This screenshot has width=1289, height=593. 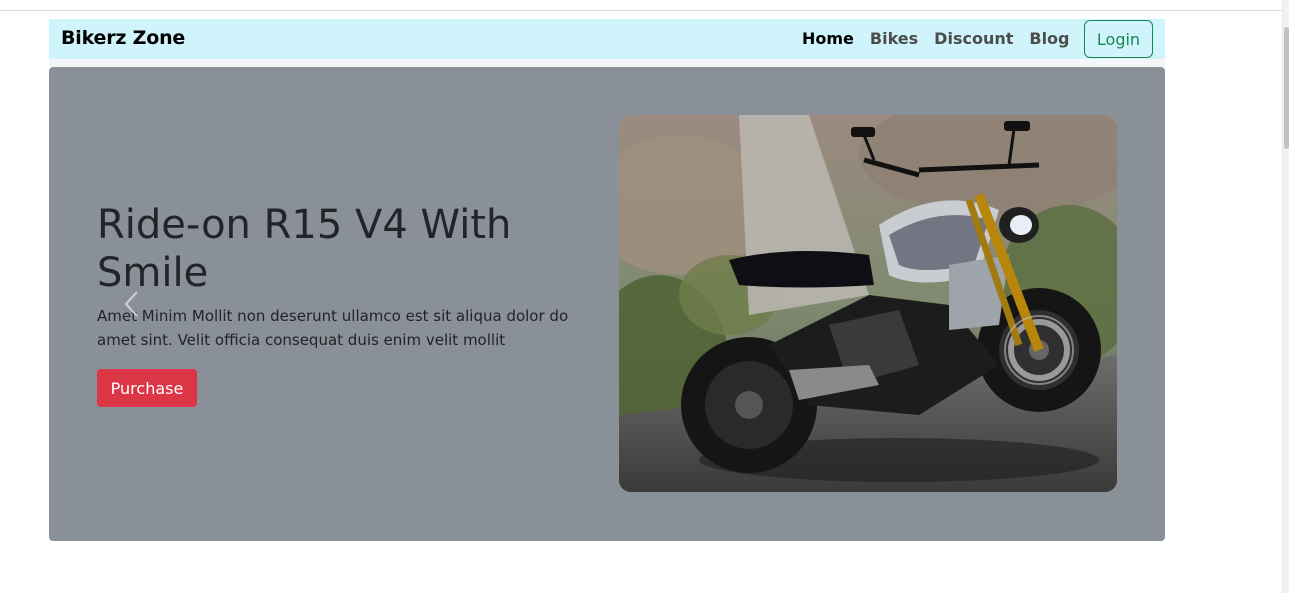 What do you see at coordinates (641, 10) in the screenshot?
I see `browser-top-divider` at bounding box center [641, 10].